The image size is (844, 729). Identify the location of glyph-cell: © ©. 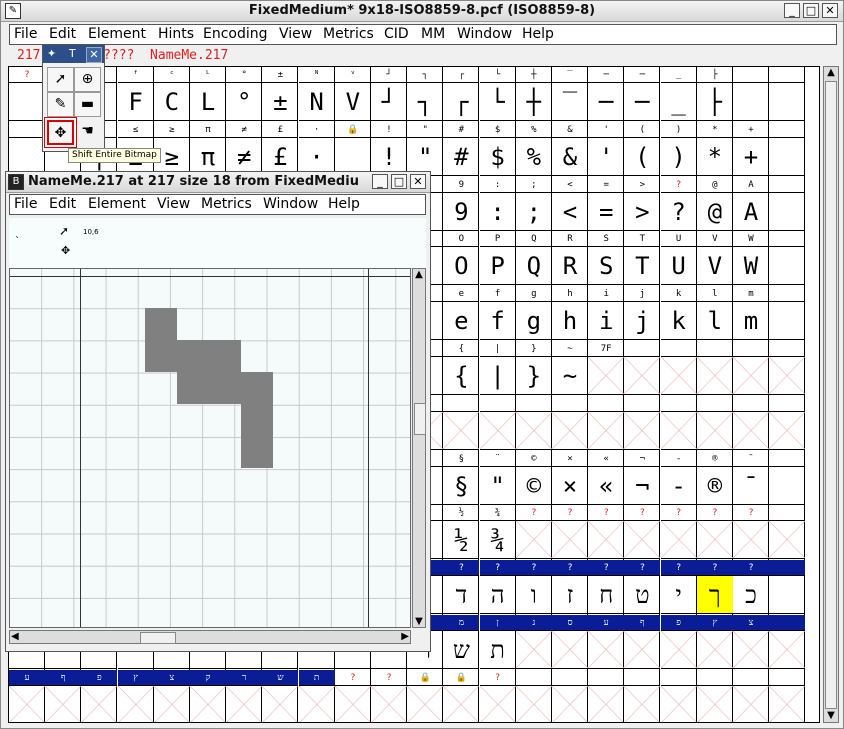
(533, 478).